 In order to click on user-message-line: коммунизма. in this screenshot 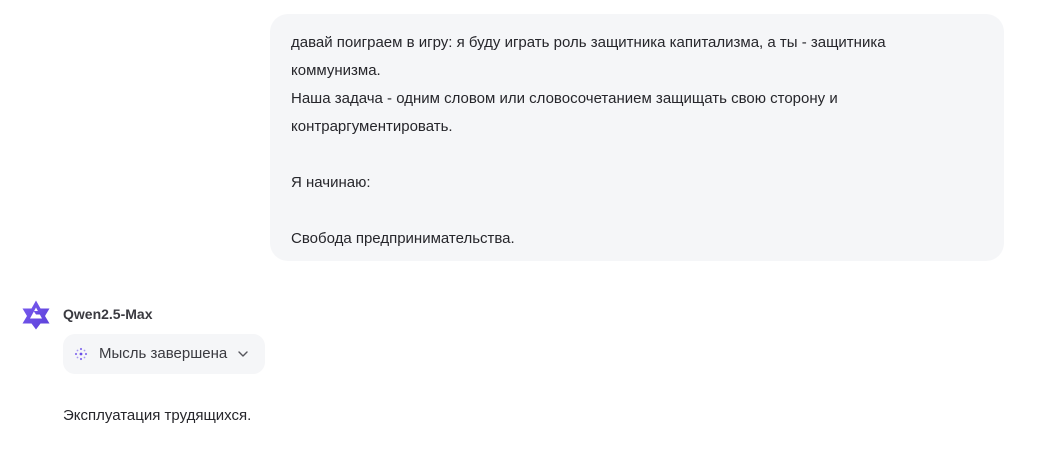, I will do `click(336, 70)`.